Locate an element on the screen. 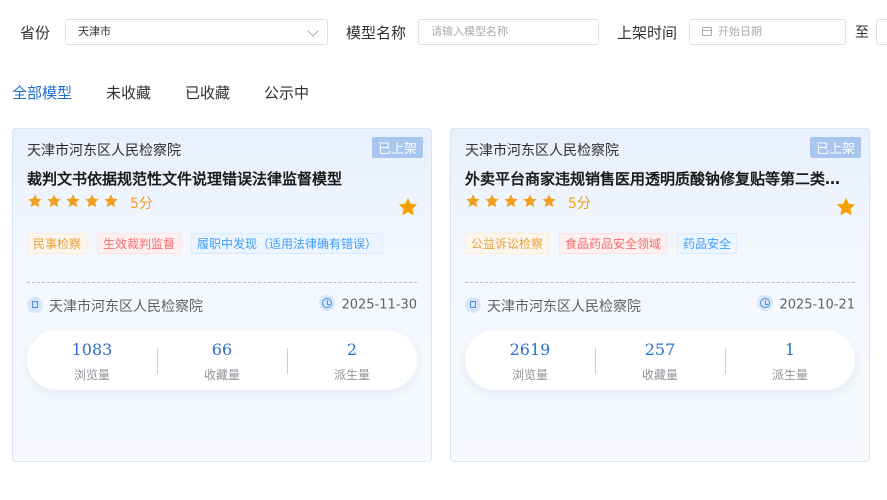 This screenshot has width=887, height=500. stat-views: 1083 浏览量 is located at coordinates (92, 360).